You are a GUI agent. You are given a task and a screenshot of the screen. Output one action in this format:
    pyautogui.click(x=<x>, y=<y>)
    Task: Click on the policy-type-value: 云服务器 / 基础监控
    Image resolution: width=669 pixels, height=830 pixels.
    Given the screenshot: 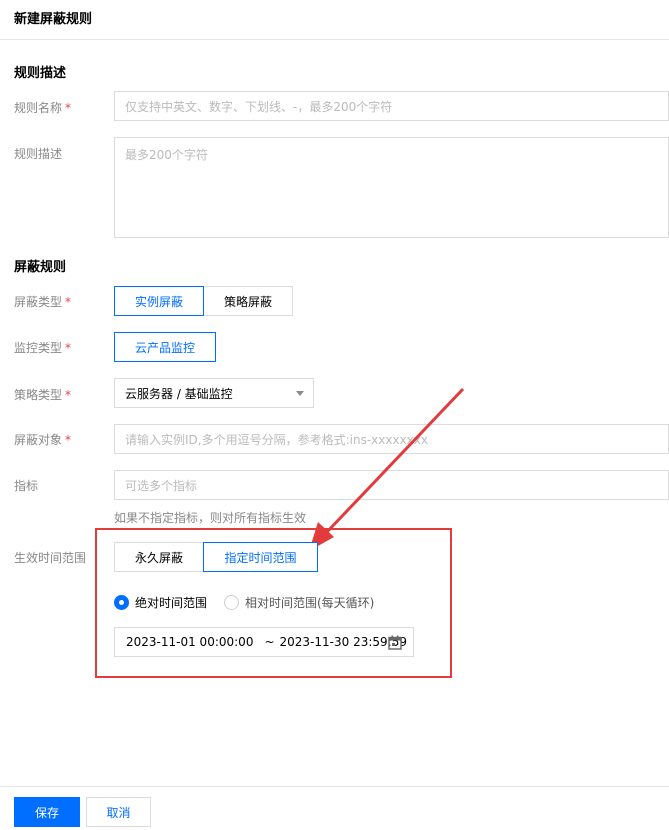 What is the action you would take?
    pyautogui.click(x=179, y=393)
    